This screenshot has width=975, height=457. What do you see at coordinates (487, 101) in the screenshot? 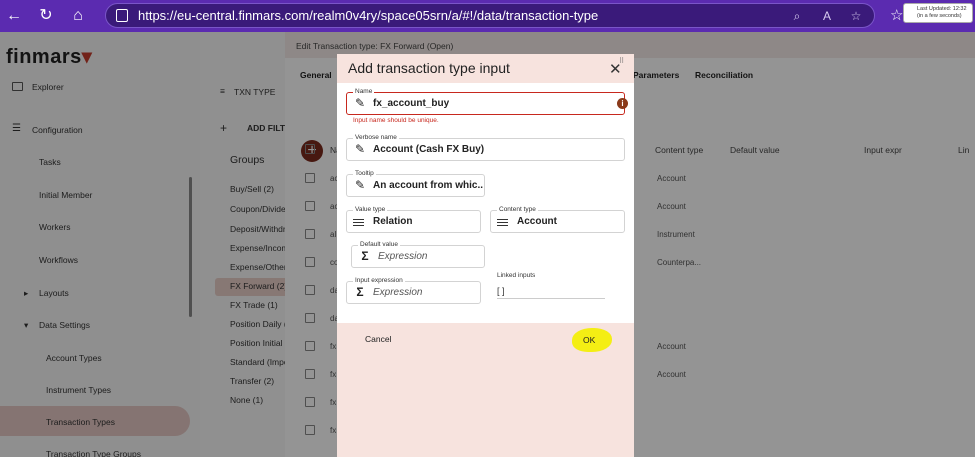
I see `name-field: Name ✎ fx_account_buy i` at bounding box center [487, 101].